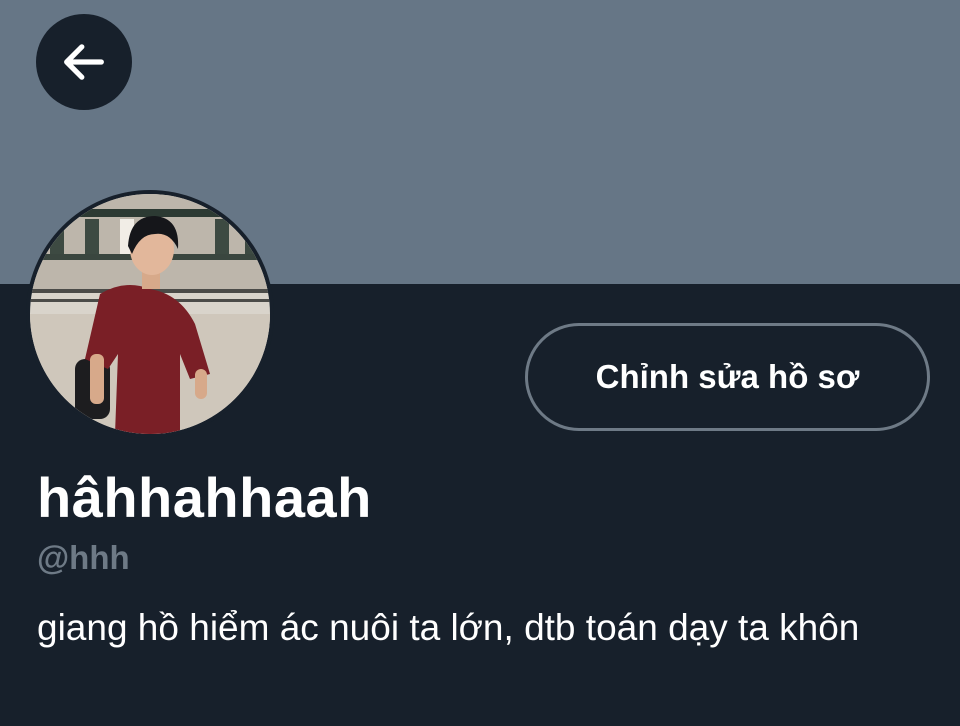  I want to click on arrow-left-icon, so click(84, 62).